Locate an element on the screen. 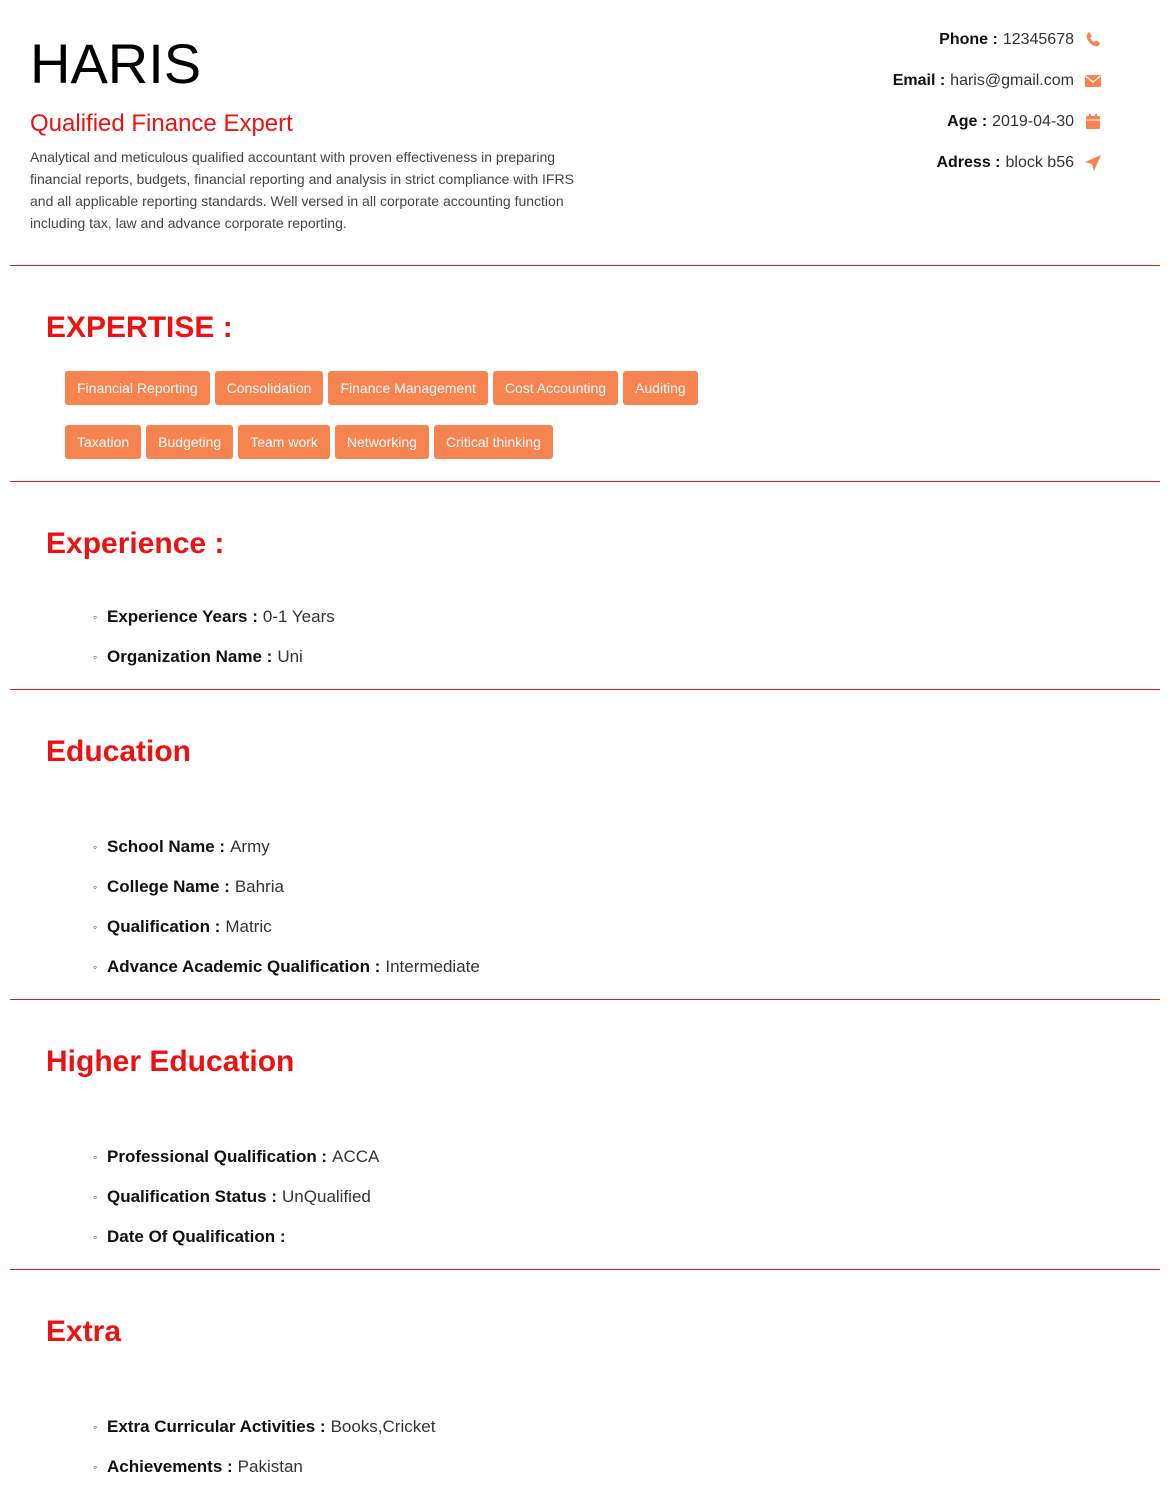 The width and height of the screenshot is (1170, 1507). expertise-heading: EXPERTISE : is located at coordinates (139, 327).